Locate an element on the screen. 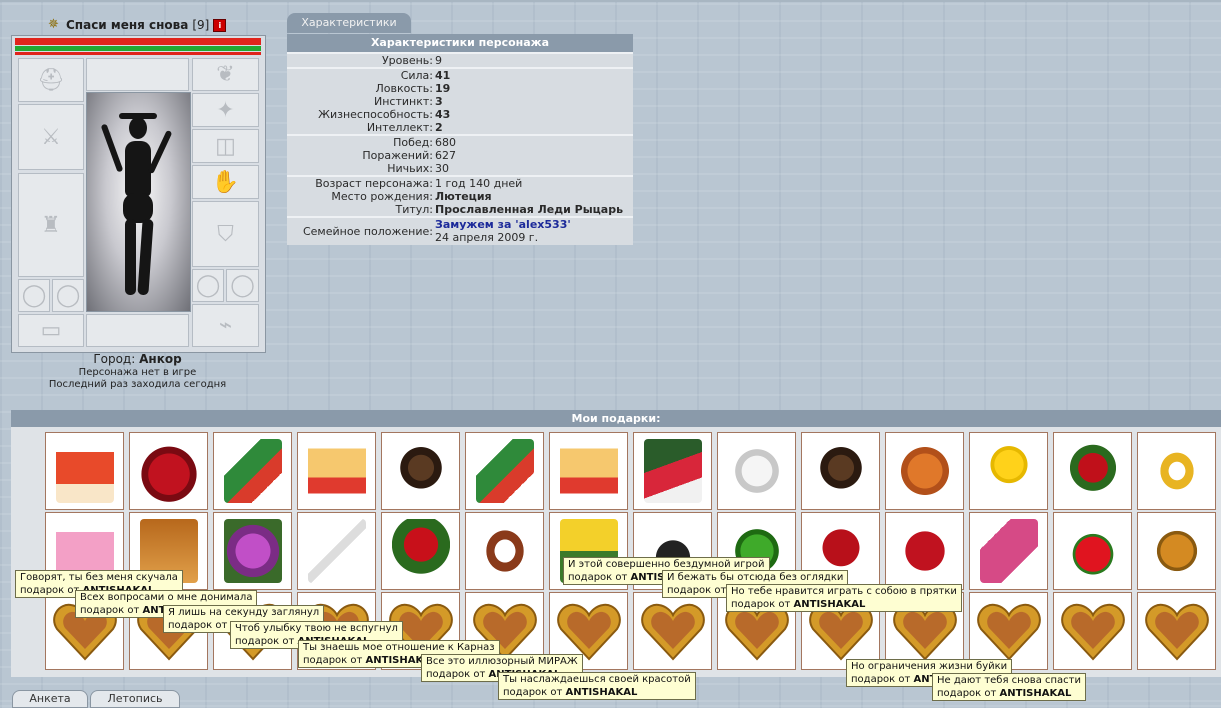  gift-heart-strawberry-icon is located at coordinates (169, 471).